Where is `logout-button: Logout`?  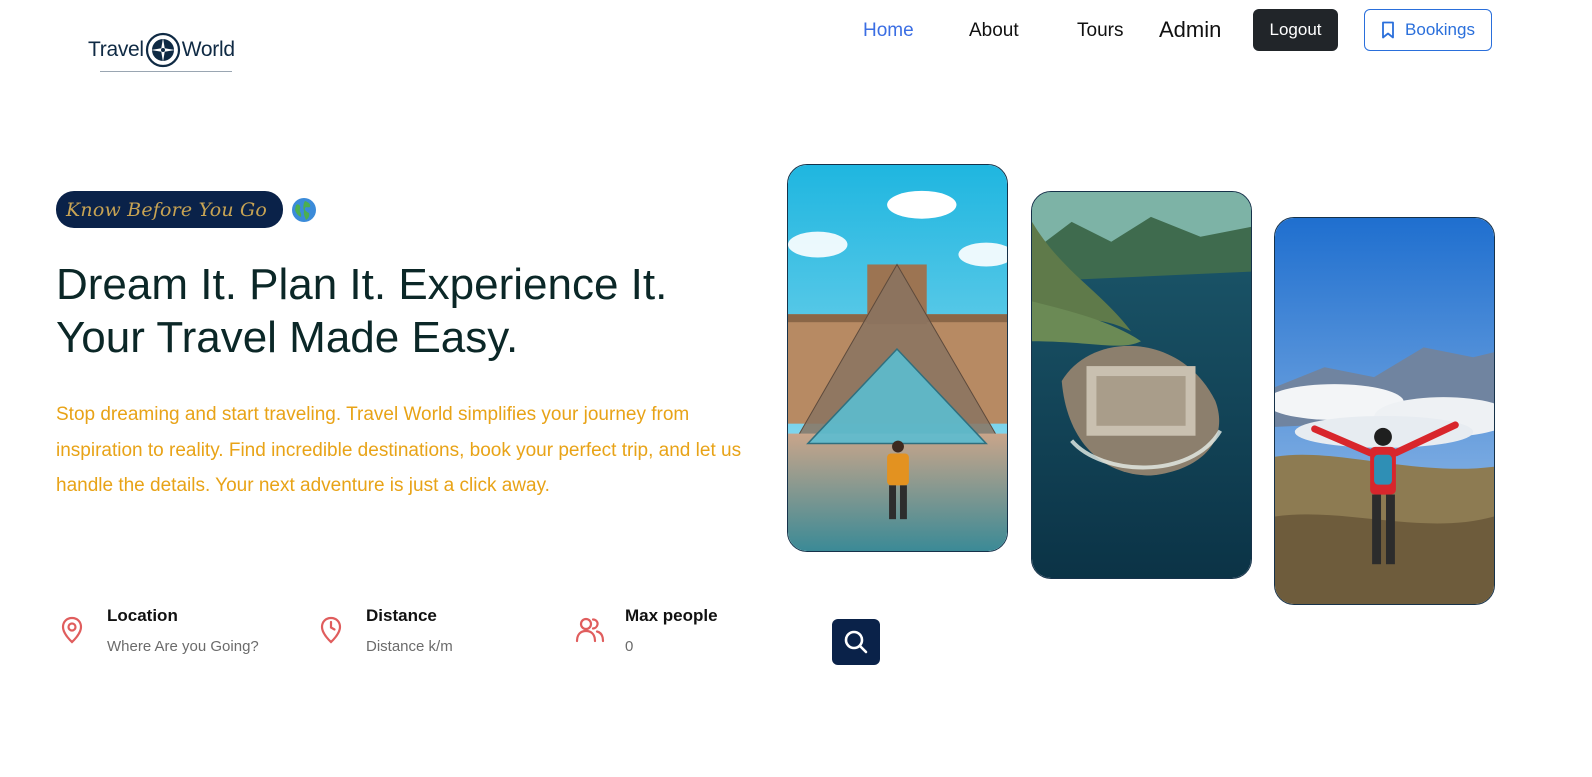
logout-button: Logout is located at coordinates (1295, 30).